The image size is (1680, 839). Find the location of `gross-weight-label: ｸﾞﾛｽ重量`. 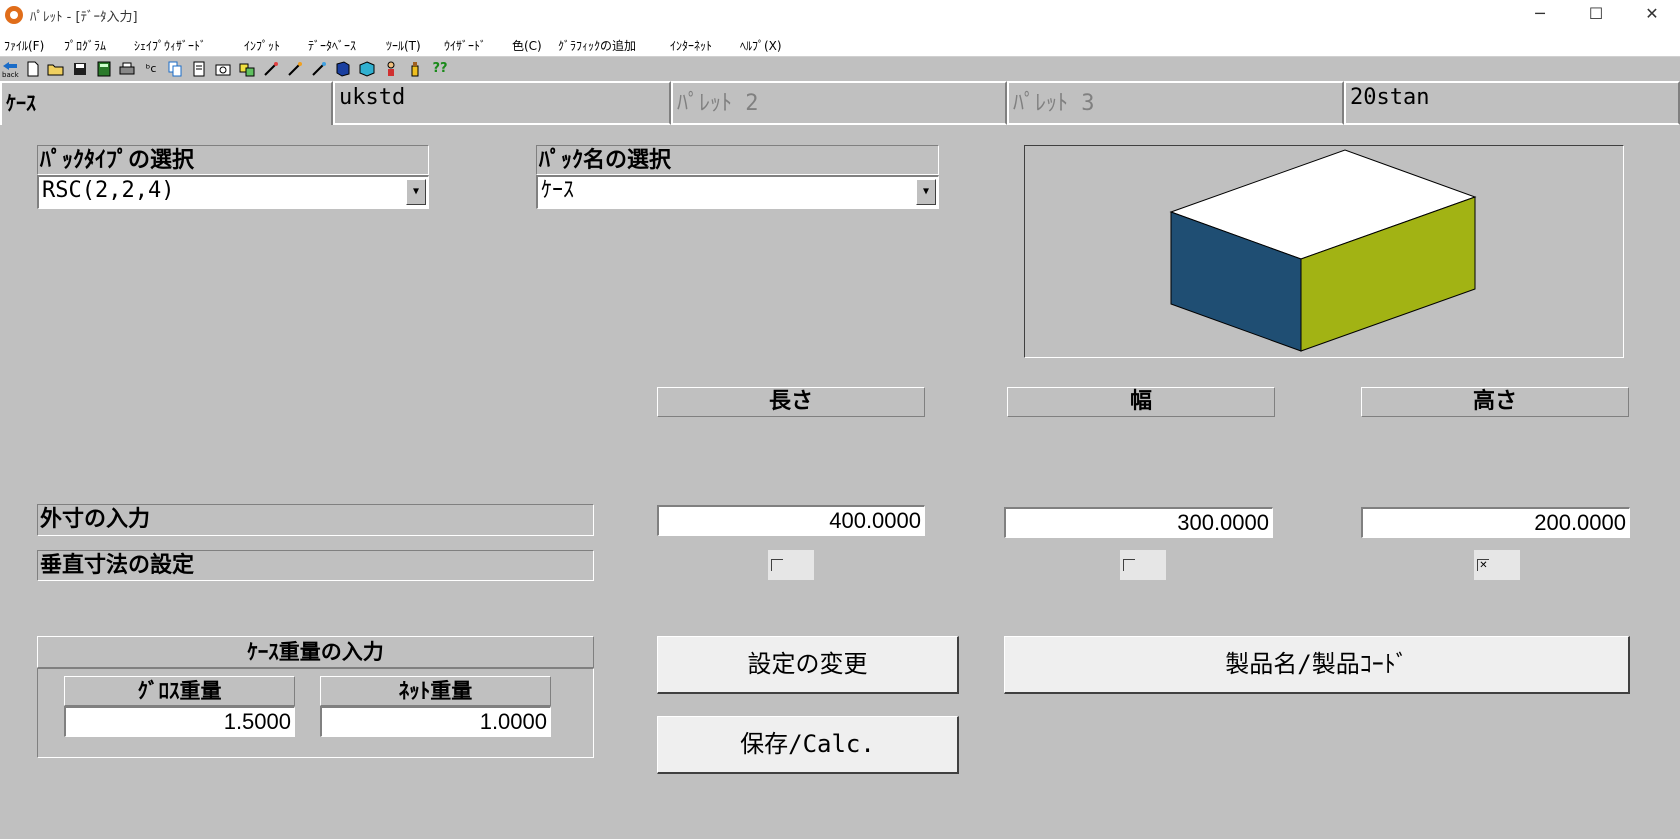

gross-weight-label: ｸﾞﾛｽ重量 is located at coordinates (179, 691).